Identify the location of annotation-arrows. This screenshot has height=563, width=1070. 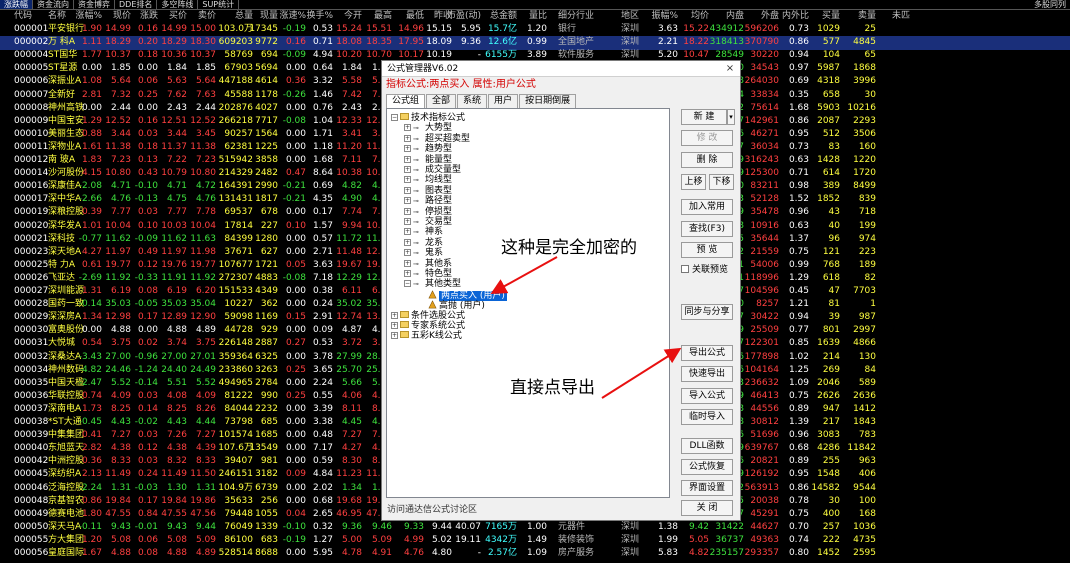
(586, 327).